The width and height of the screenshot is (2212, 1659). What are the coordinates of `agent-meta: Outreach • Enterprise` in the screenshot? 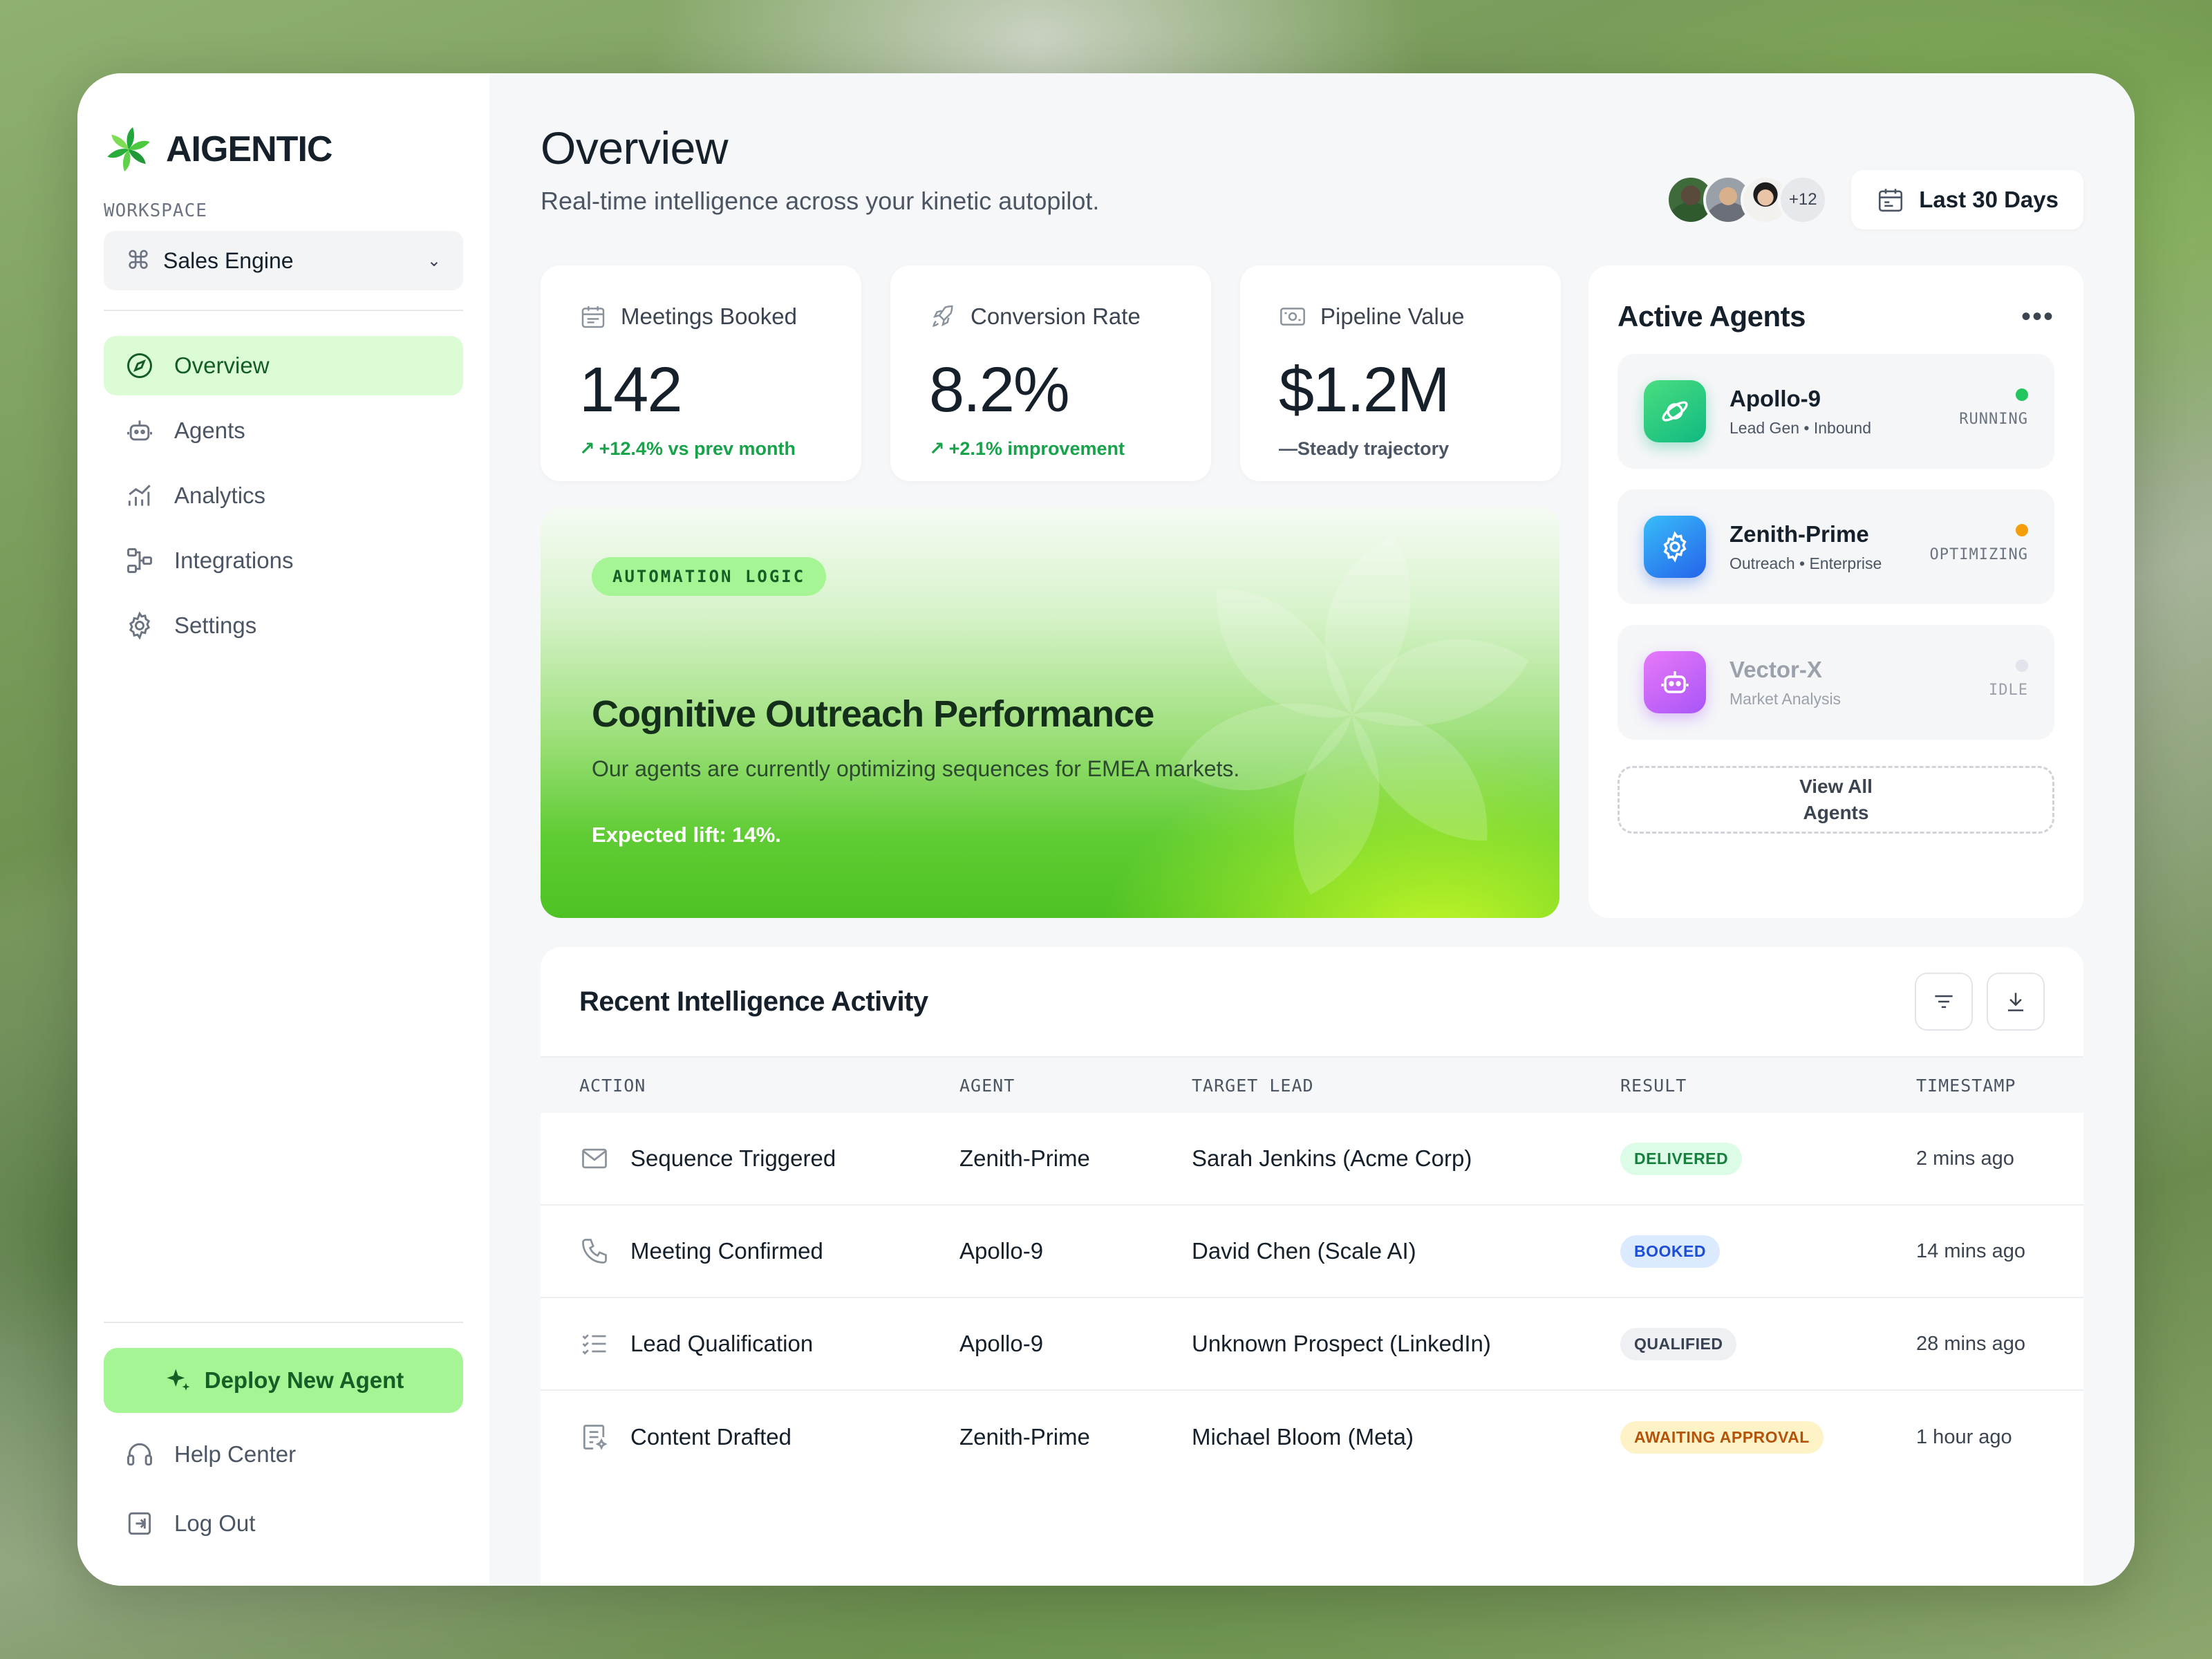 It's located at (1806, 563).